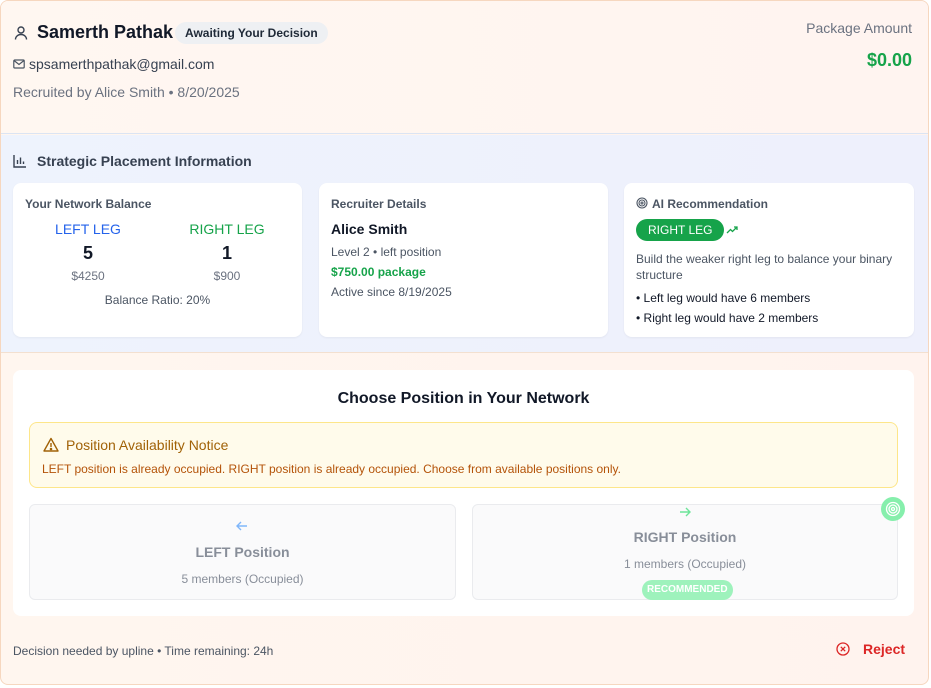  I want to click on balance-ratio: Balance Ratio: 20%, so click(157, 300).